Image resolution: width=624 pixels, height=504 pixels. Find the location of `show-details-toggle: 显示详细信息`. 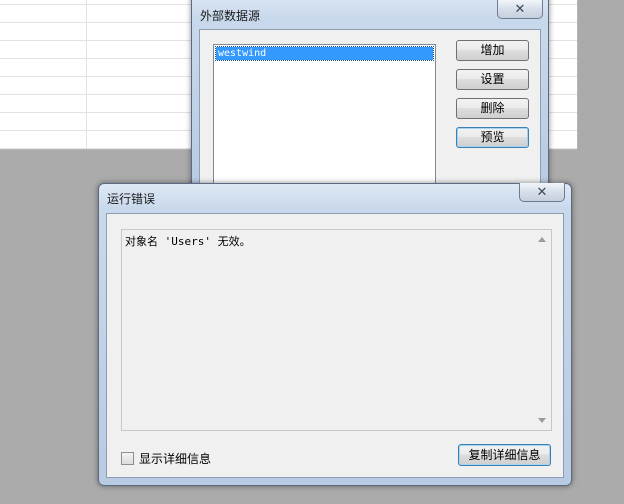

show-details-toggle: 显示详细信息 is located at coordinates (166, 458).